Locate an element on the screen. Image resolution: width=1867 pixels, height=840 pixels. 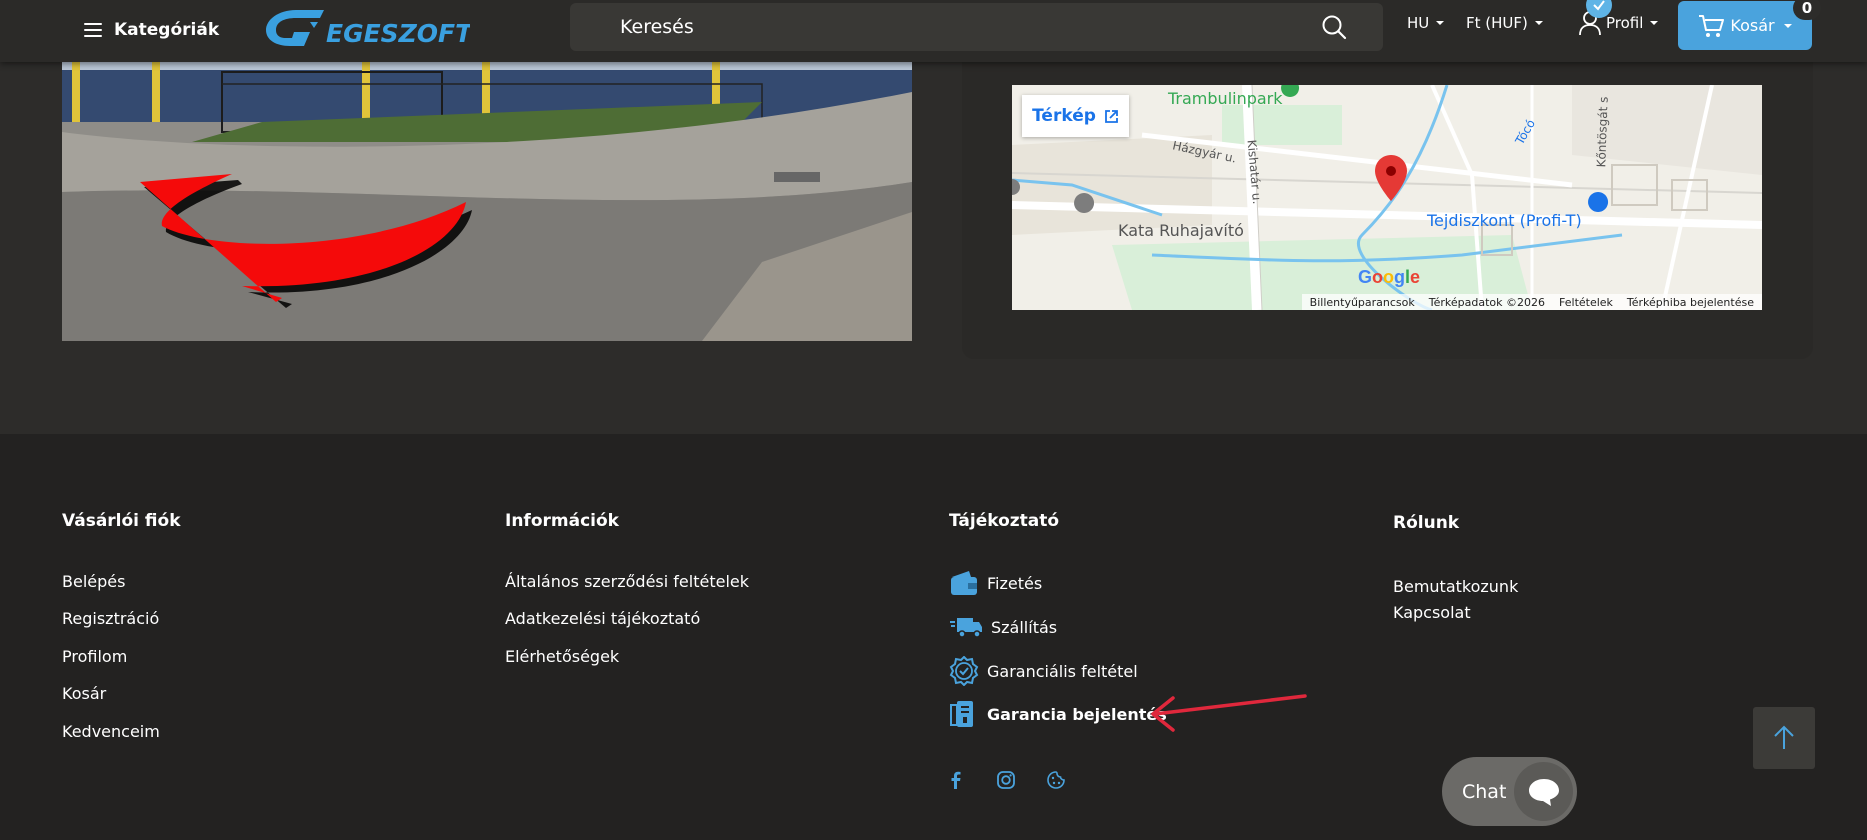
footer-link-login: Belépés is located at coordinates (93, 581).